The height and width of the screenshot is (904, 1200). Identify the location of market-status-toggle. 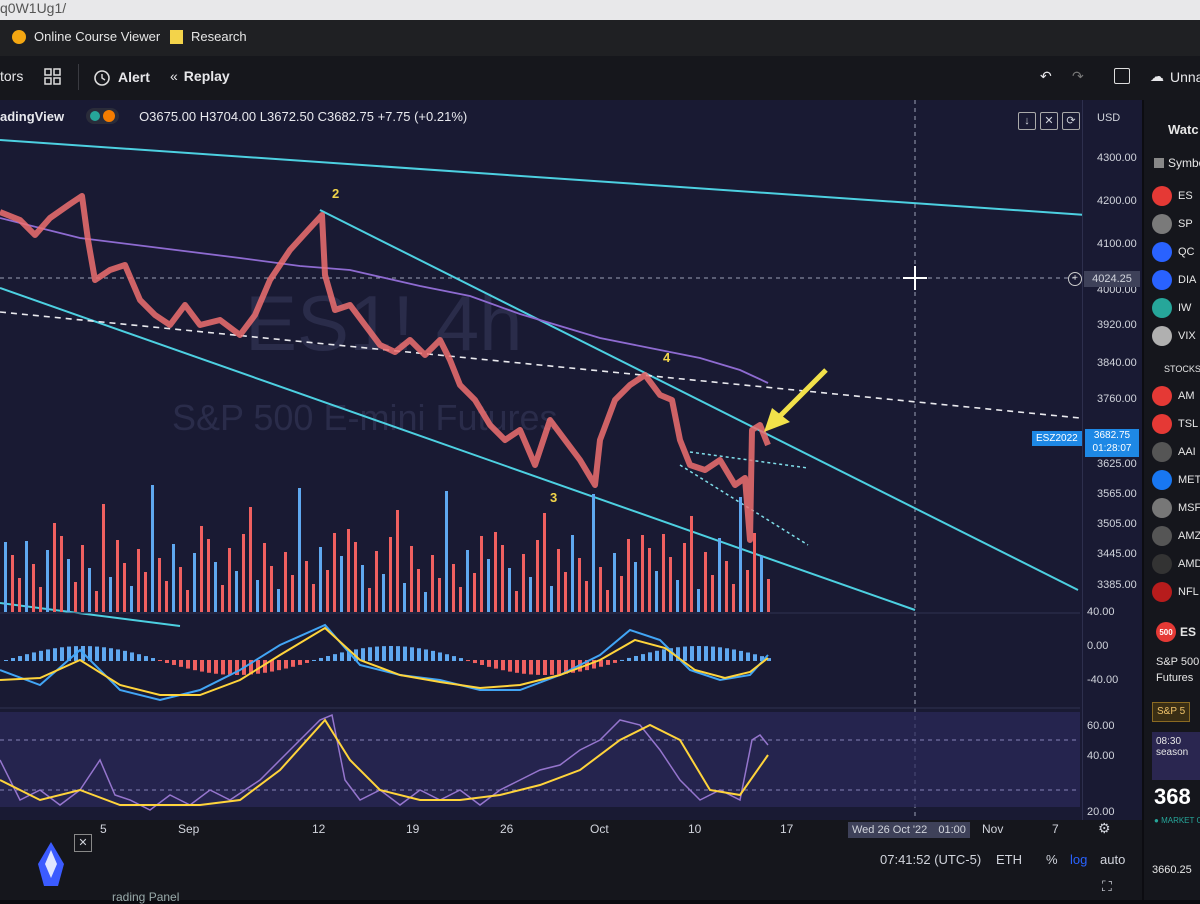
(103, 116).